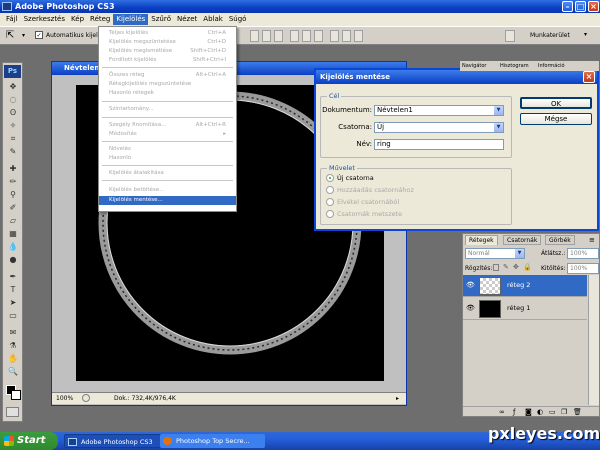 The width and height of the screenshot is (600, 450). What do you see at coordinates (495, 253) in the screenshot?
I see `blend-mode-select: Normál ▼` at bounding box center [495, 253].